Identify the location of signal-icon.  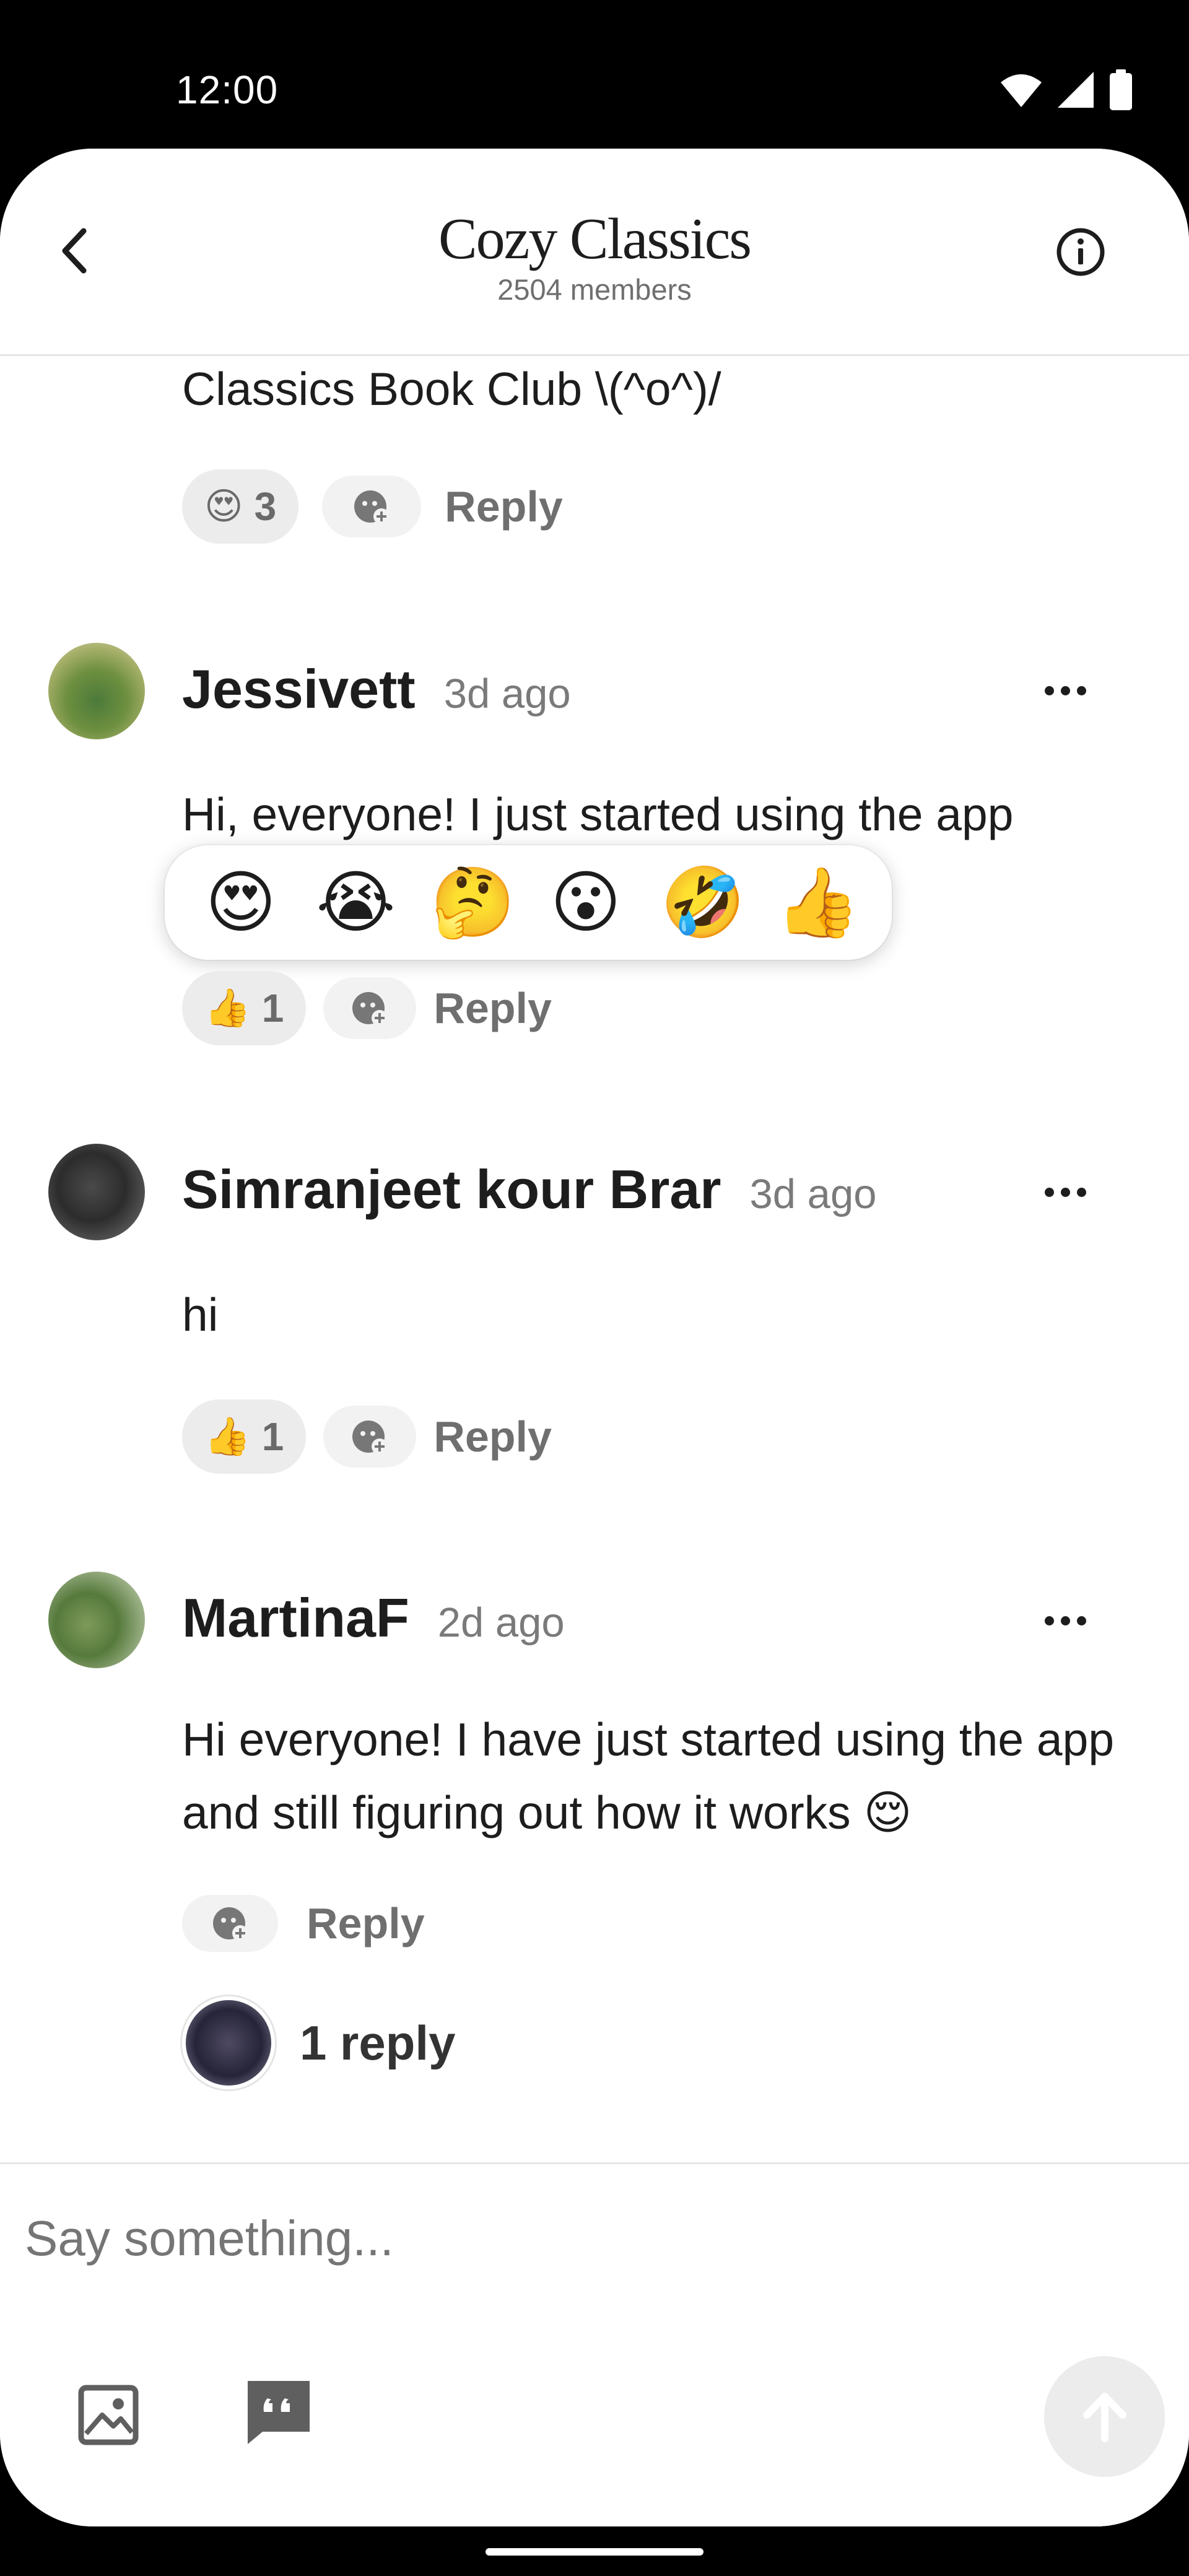
(1076, 90).